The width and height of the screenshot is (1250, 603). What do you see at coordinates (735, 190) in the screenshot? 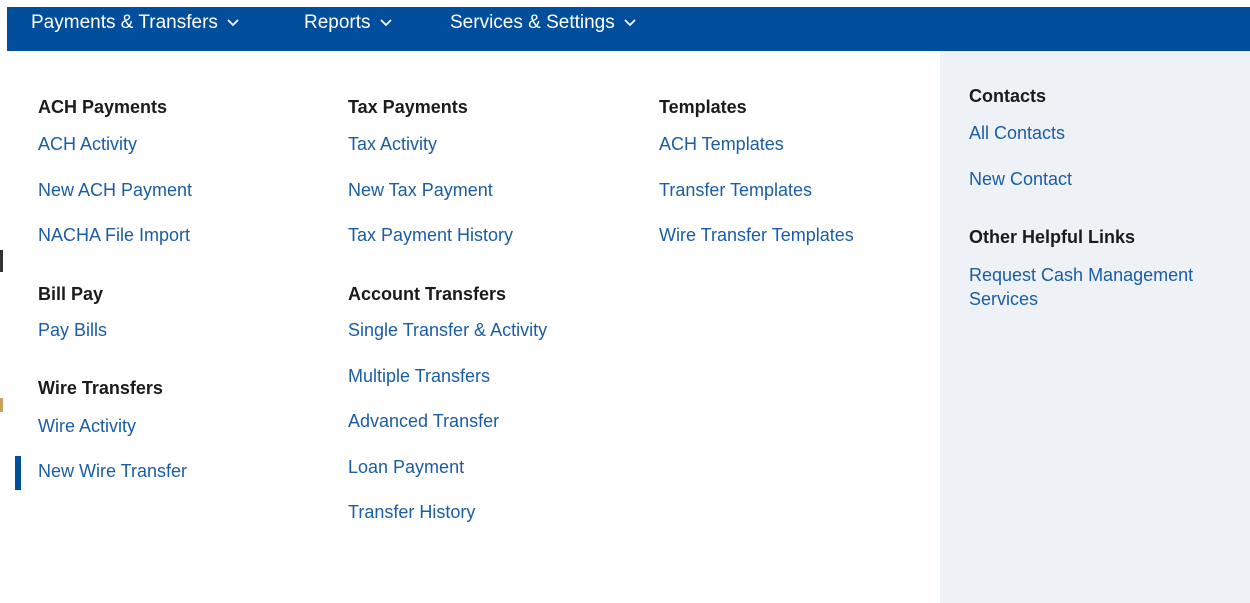
I see `link-transfer-templates: Transfer Templates` at bounding box center [735, 190].